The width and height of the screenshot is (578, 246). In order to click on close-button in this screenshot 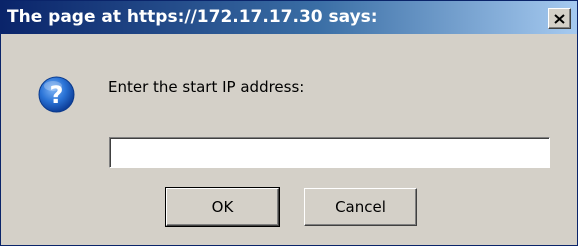, I will do `click(559, 18)`.